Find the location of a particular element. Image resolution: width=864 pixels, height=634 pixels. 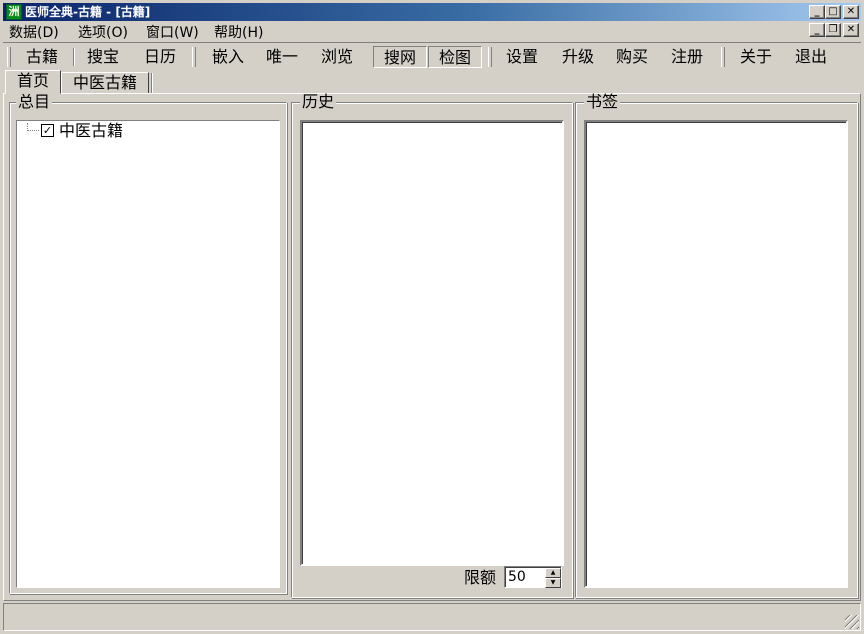

tab-strip: 首页 中医古籍 is located at coordinates (432, 82).